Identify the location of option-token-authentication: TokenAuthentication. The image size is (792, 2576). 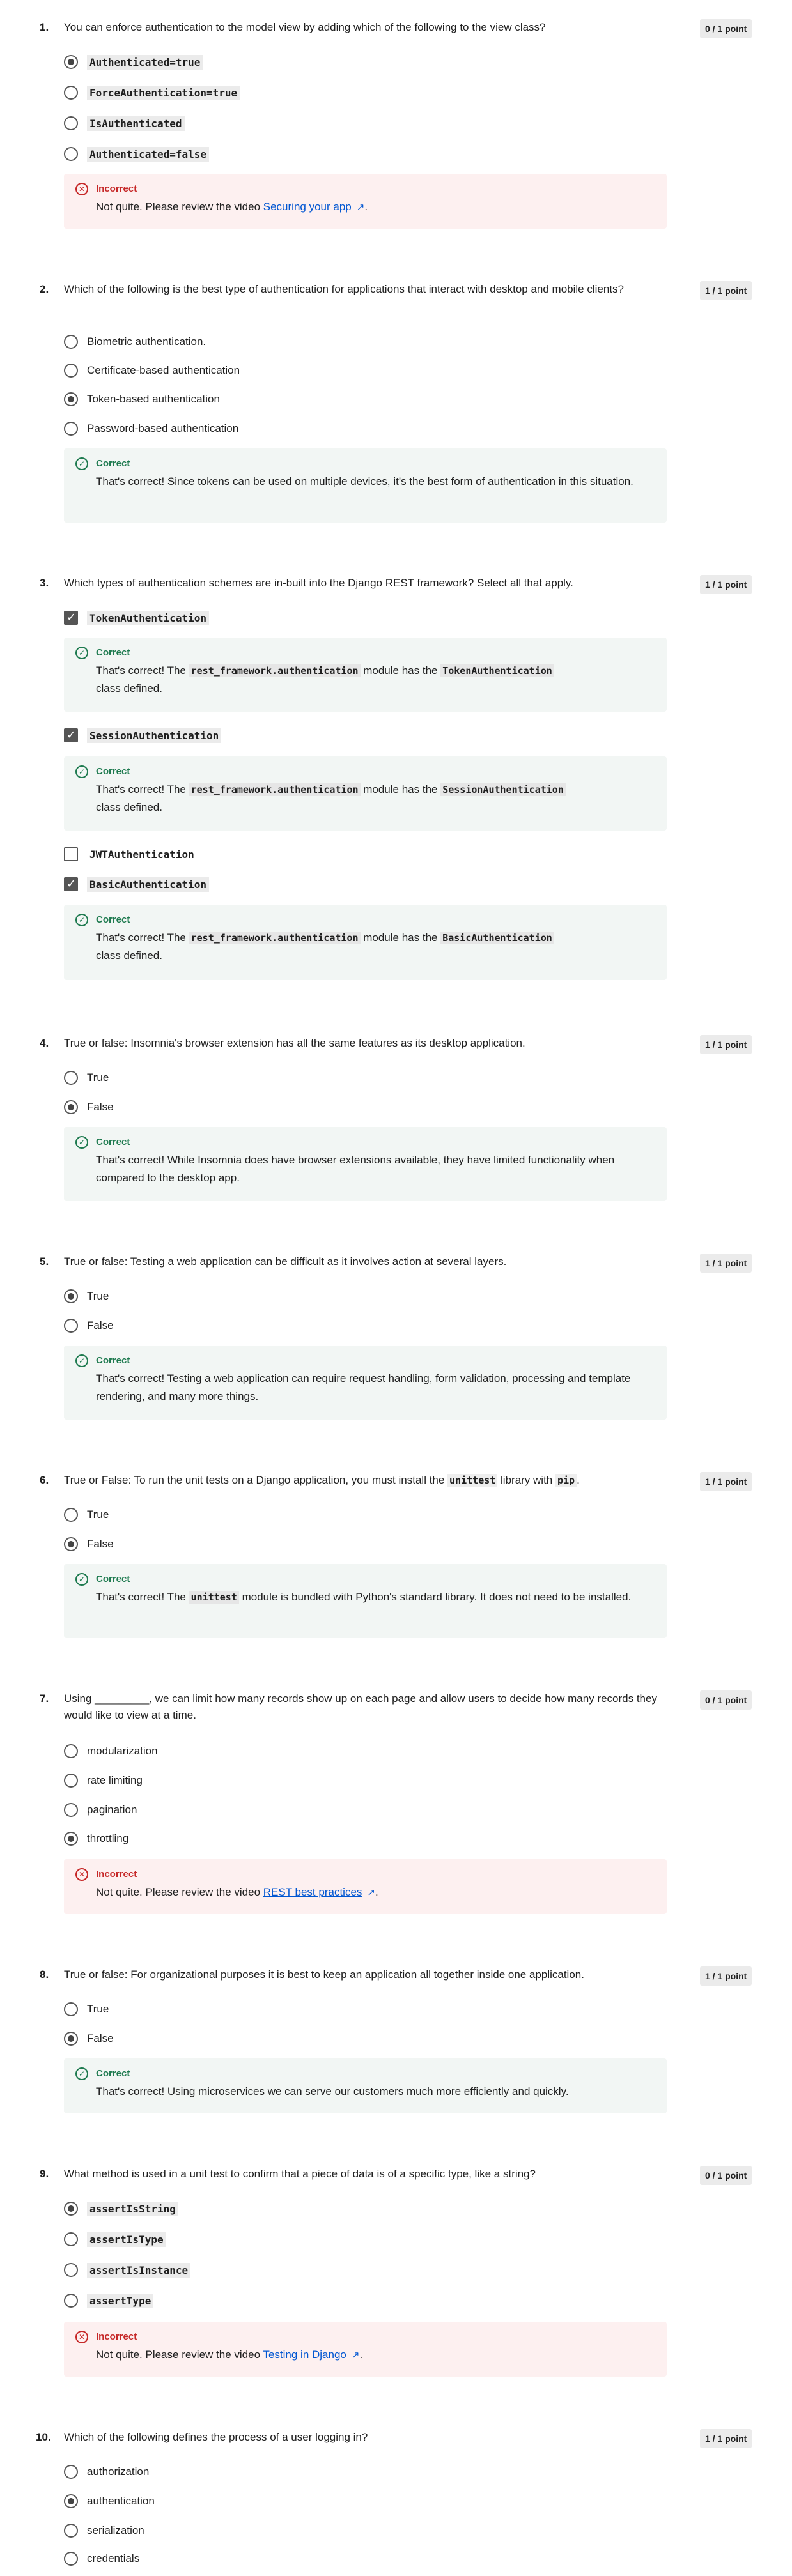
(137, 618).